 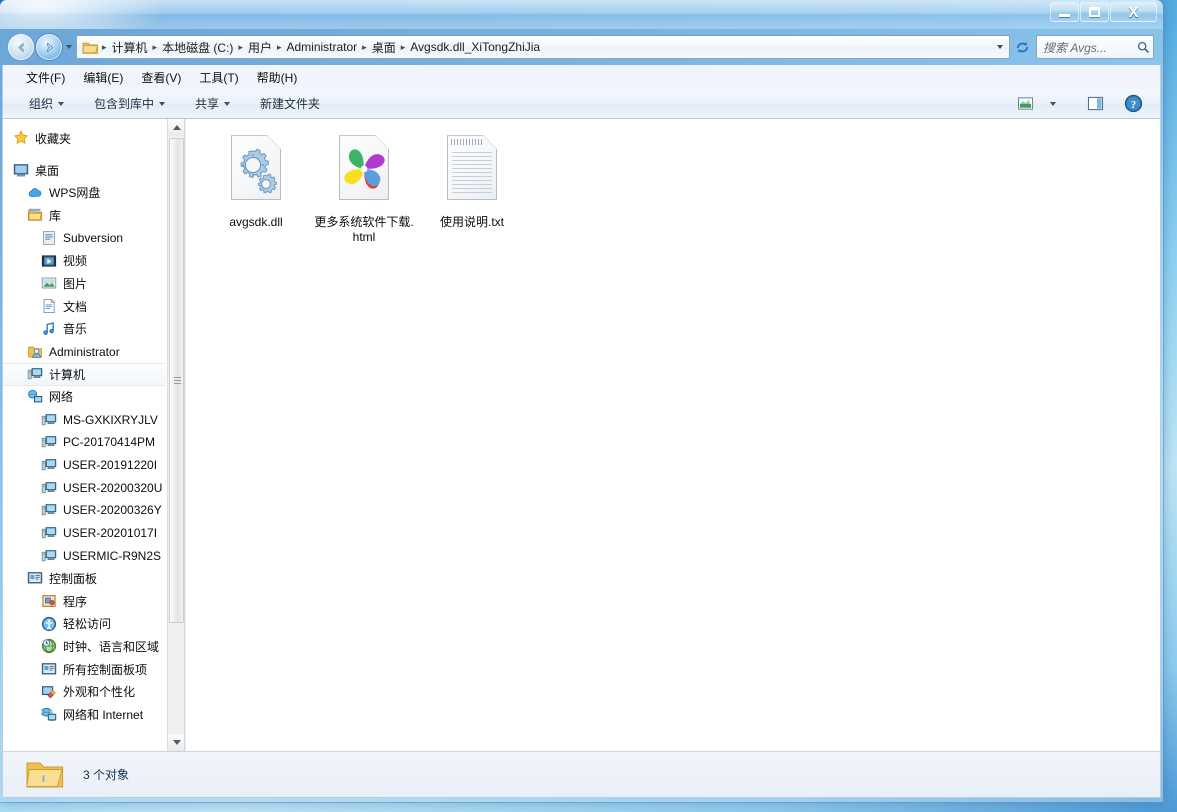 What do you see at coordinates (129, 103) in the screenshot?
I see `include-in-library-button: 包含到库中` at bounding box center [129, 103].